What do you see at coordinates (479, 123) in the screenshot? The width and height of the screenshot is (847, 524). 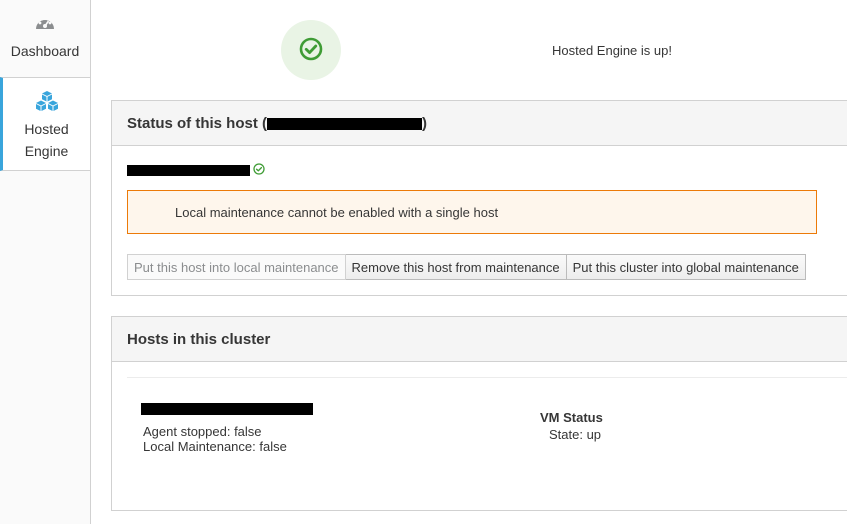 I see `host-status-heading: Status of this host ( )` at bounding box center [479, 123].